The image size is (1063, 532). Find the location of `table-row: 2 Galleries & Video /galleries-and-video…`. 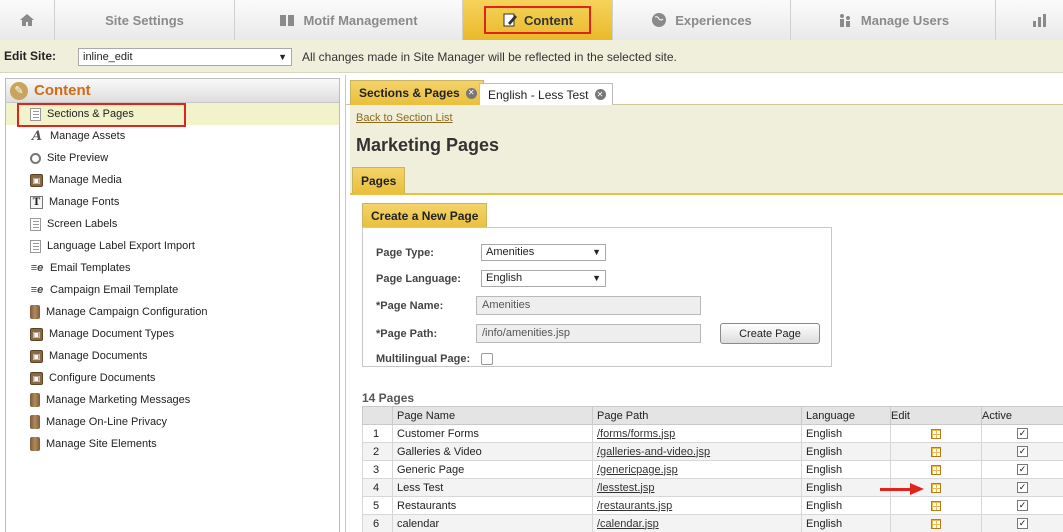

table-row: 2 Galleries & Video /galleries-and-video… is located at coordinates (712, 451).